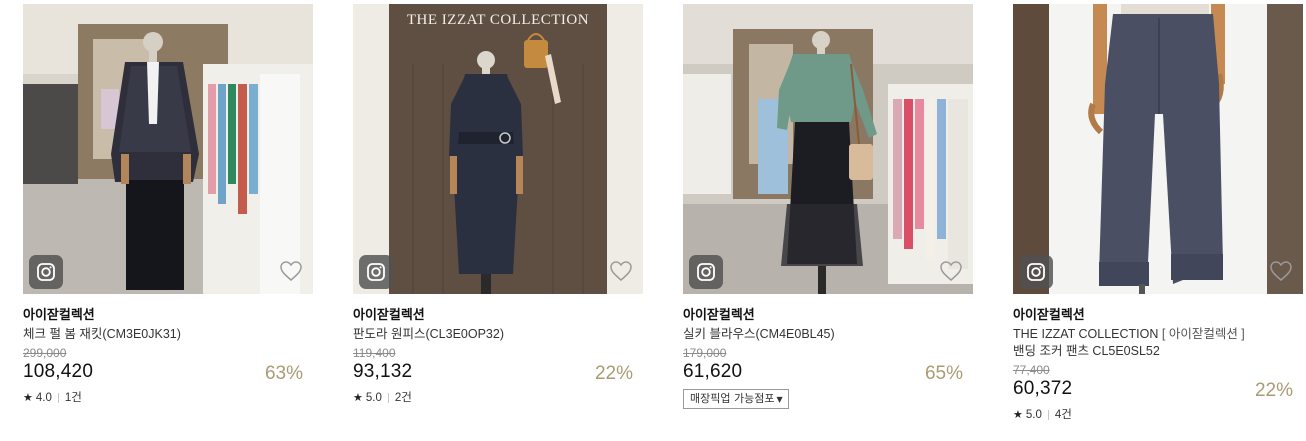  Describe the element at coordinates (713, 371) in the screenshot. I see `sale-price: 61,620` at that location.